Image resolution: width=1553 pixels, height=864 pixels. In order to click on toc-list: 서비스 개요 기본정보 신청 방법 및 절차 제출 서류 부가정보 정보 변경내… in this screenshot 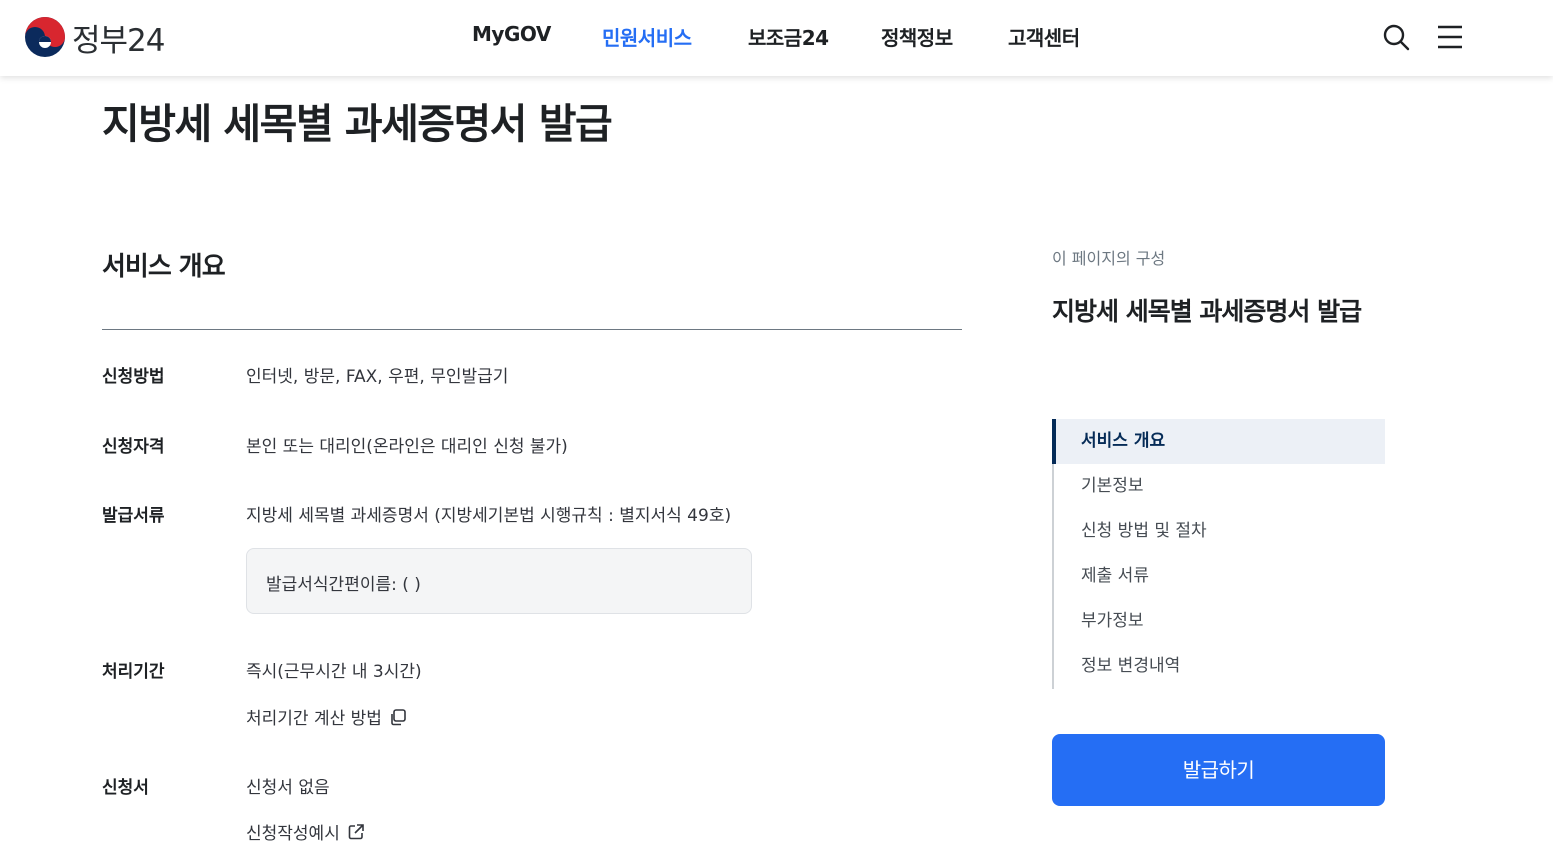, I will do `click(1218, 554)`.